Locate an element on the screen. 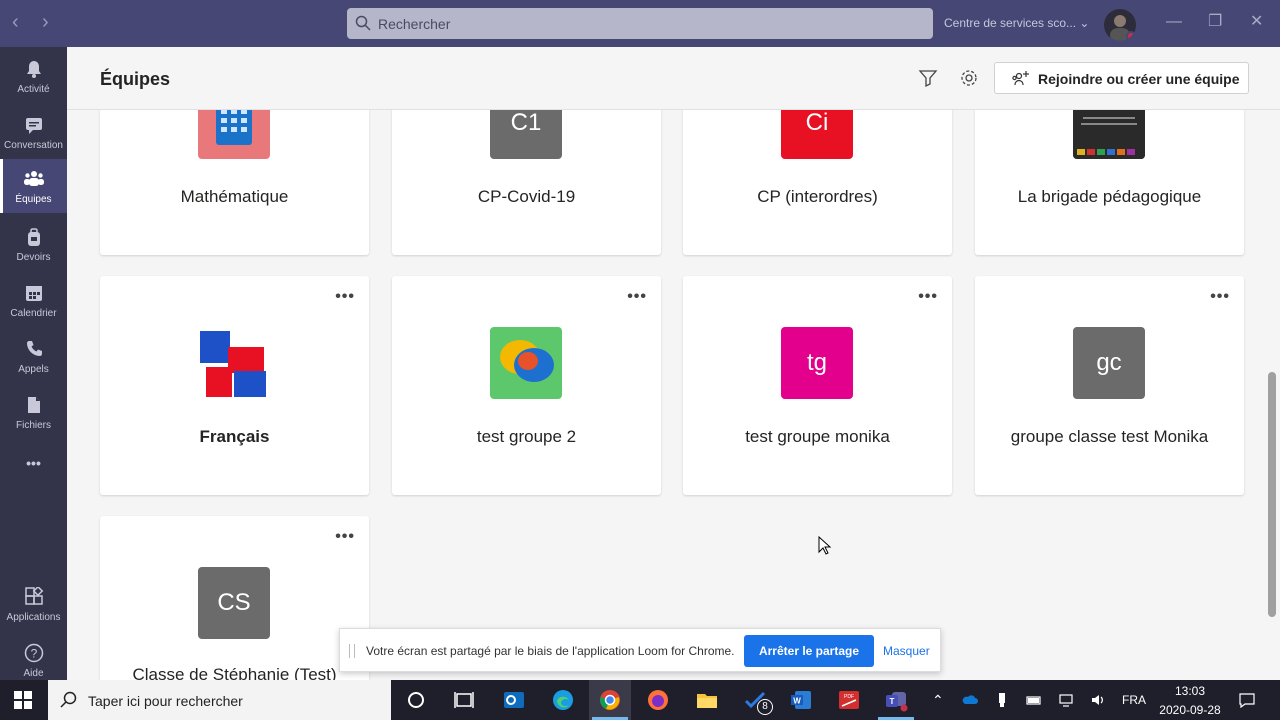  team-card: ••• Français is located at coordinates (234, 385).